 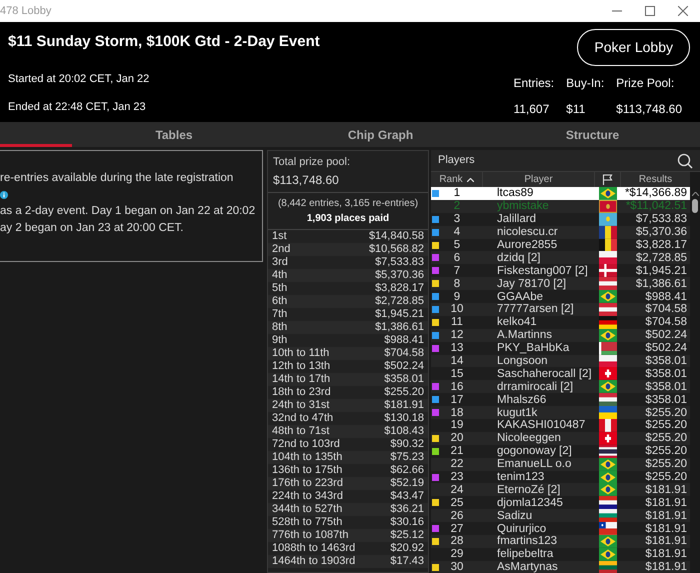 What do you see at coordinates (527, 245) in the screenshot?
I see `player-name: Aurore2855` at bounding box center [527, 245].